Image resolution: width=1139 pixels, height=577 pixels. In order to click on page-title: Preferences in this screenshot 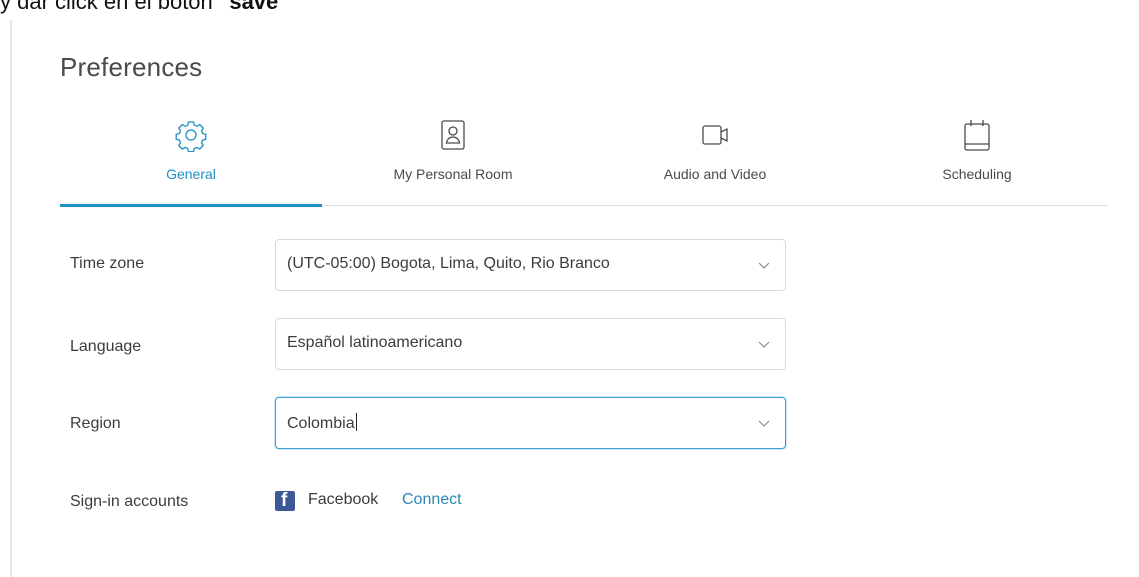, I will do `click(131, 67)`.